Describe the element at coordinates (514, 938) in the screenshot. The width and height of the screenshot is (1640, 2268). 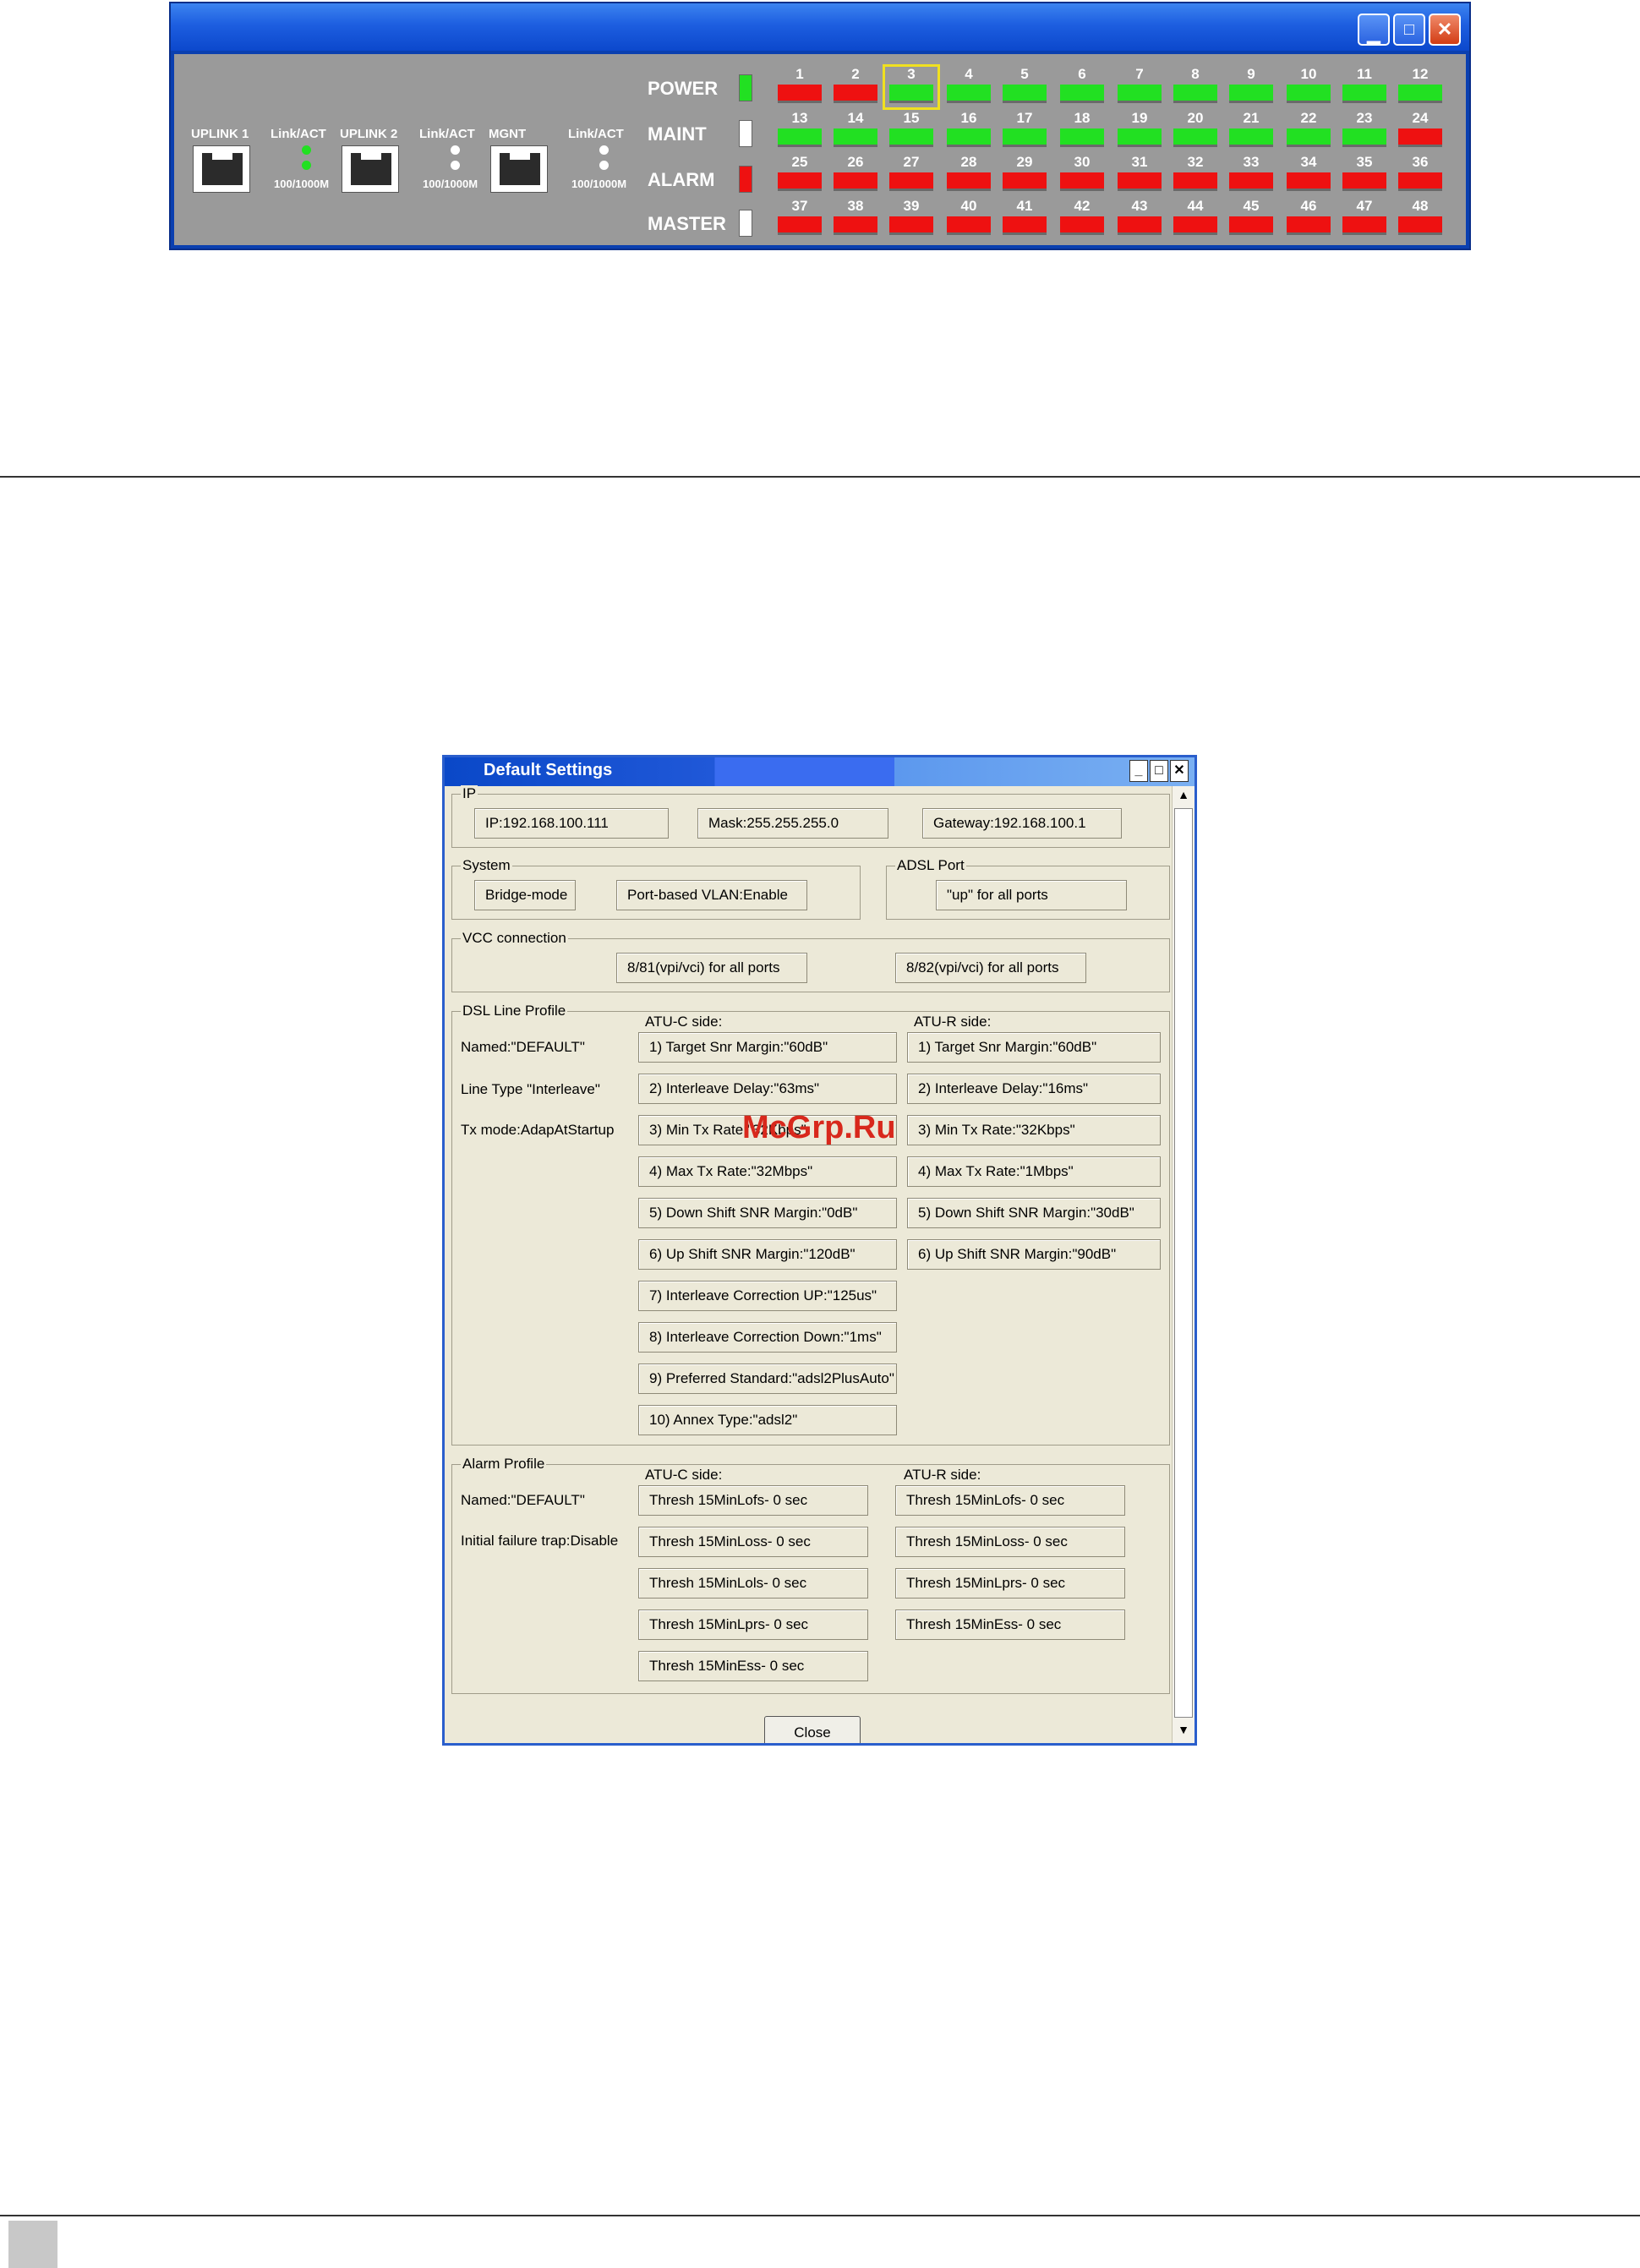
I see `vcc-legend: VCC connection` at that location.